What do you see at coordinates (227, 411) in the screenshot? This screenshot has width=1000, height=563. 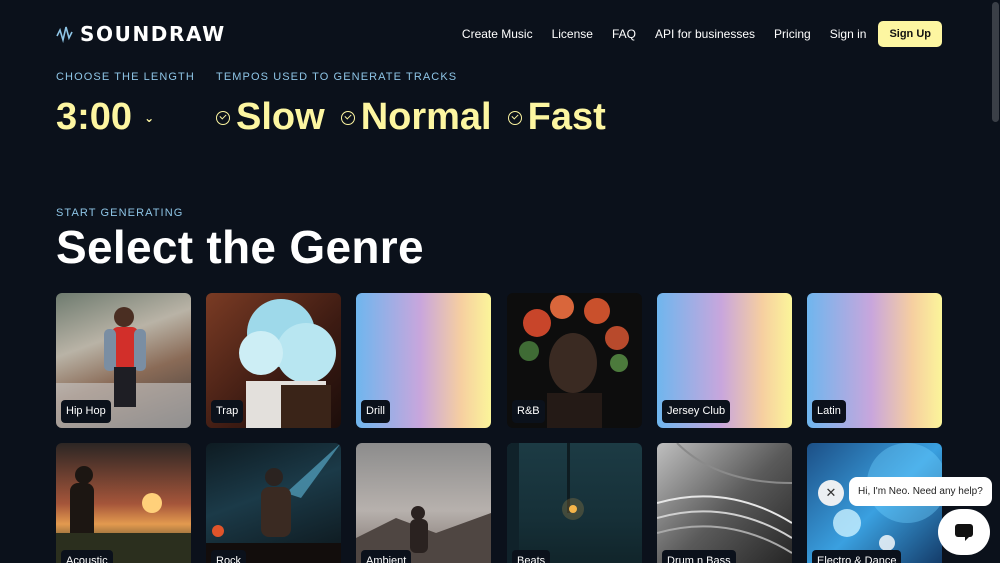 I see `genre-label: Trap` at bounding box center [227, 411].